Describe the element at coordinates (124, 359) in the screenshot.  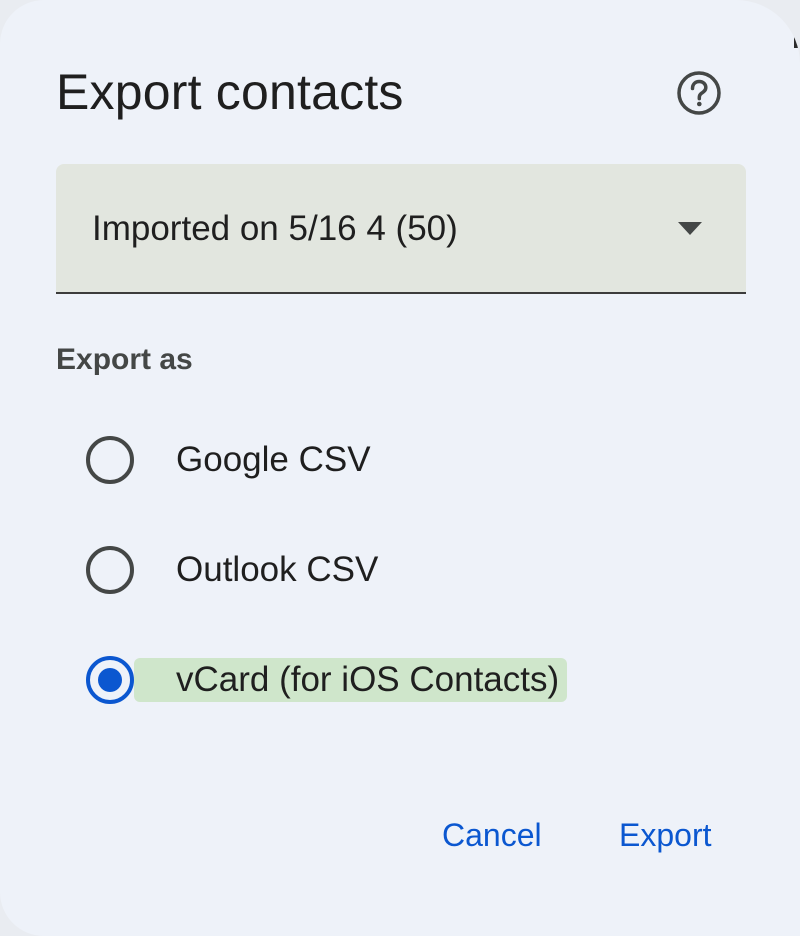
I see `export-as-label: Export as` at that location.